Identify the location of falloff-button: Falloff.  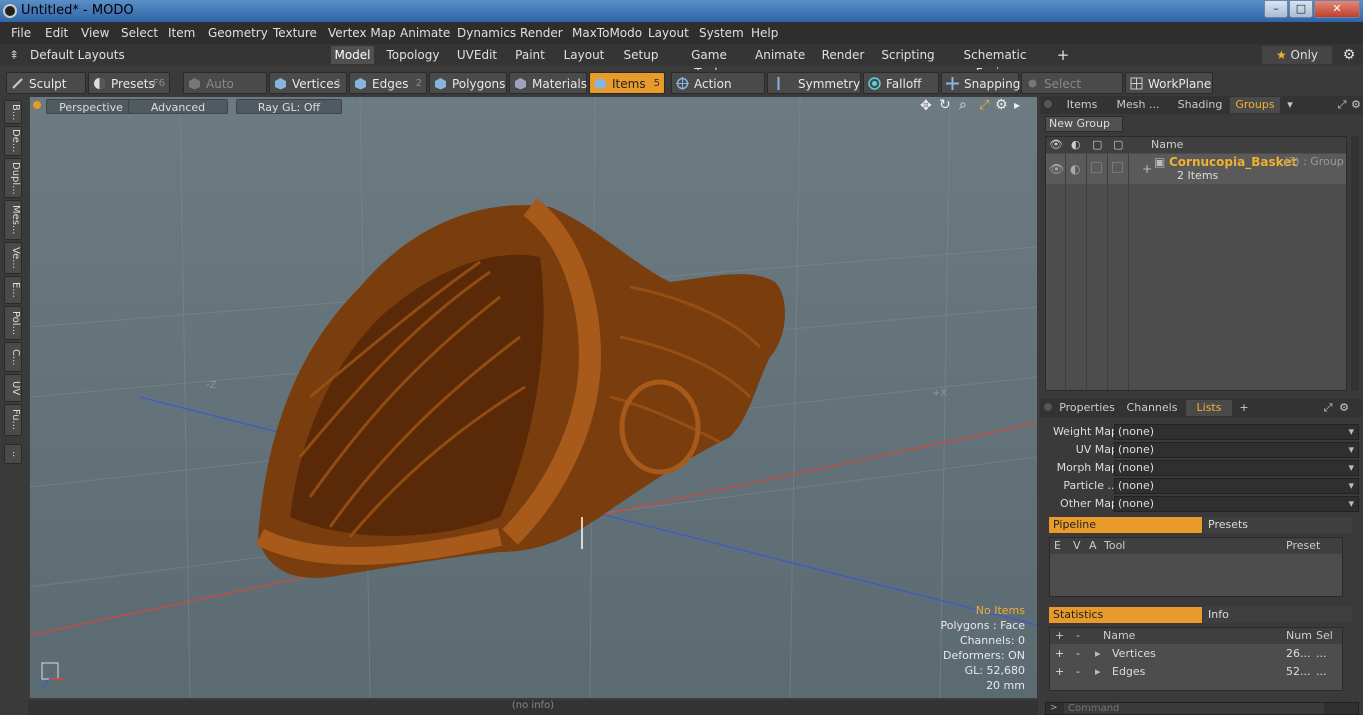
(901, 83).